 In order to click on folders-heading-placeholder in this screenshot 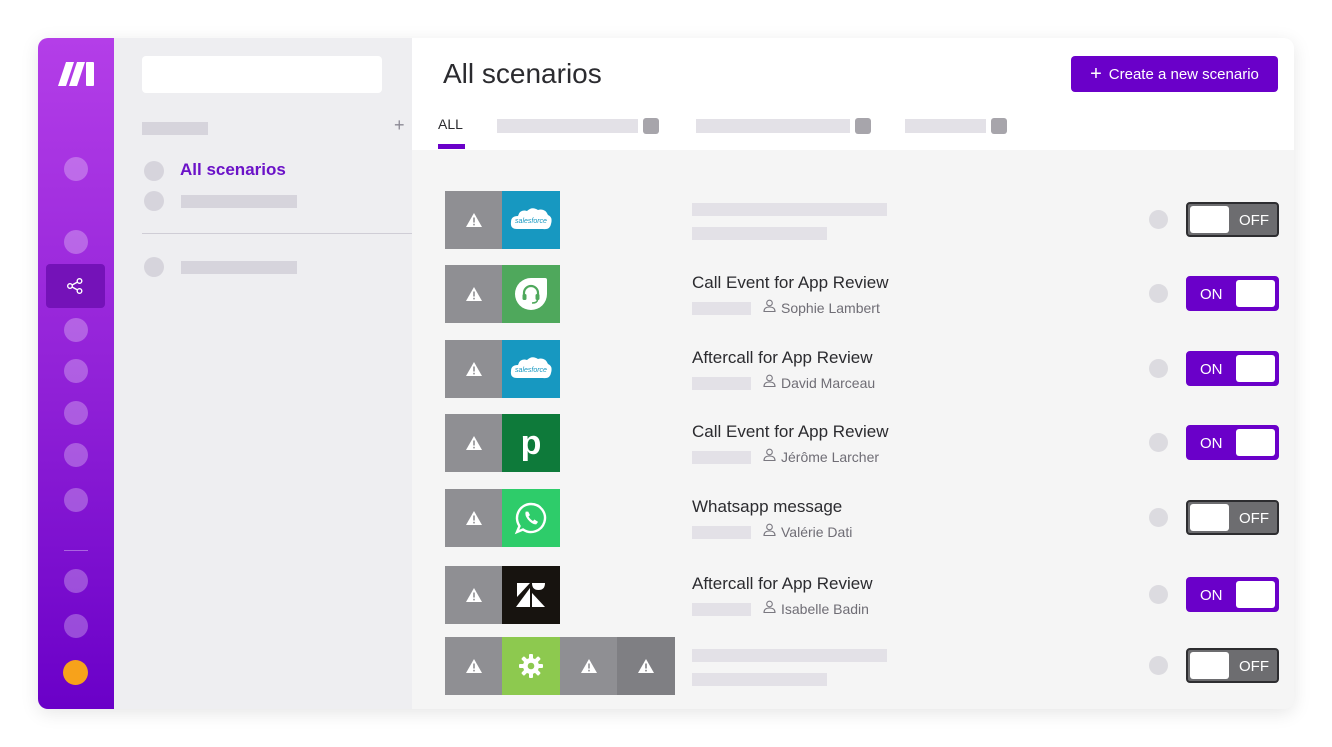, I will do `click(175, 128)`.